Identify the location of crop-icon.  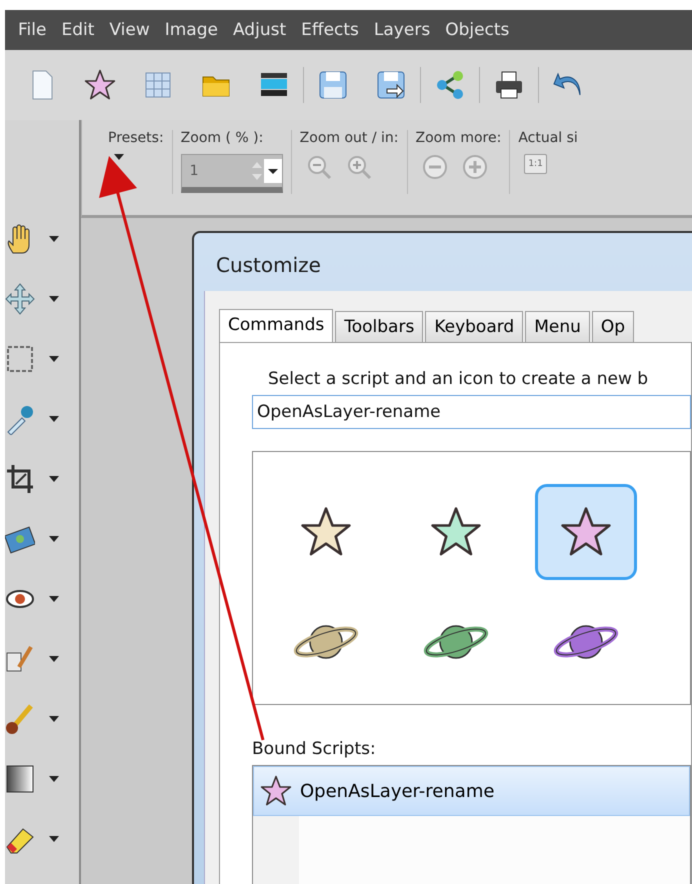
(20, 479).